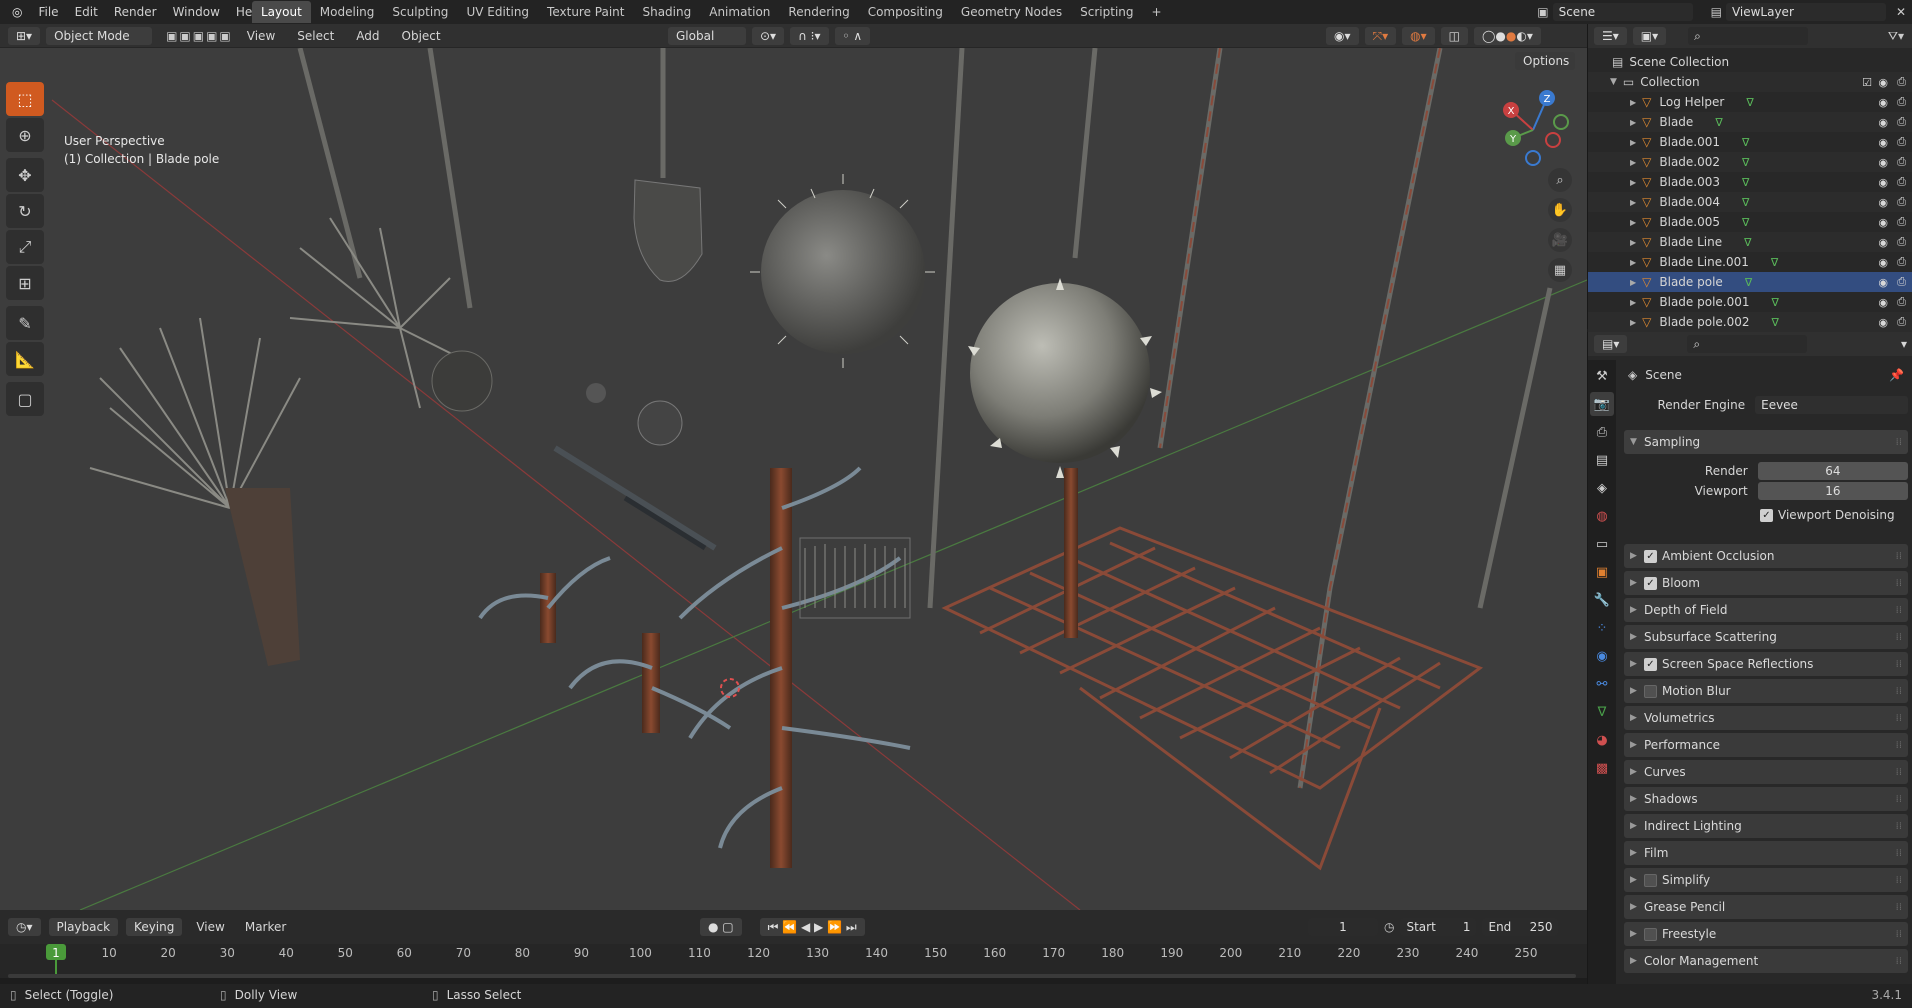 The image size is (1912, 1008). I want to click on scene-icon: ▣, so click(1542, 12).